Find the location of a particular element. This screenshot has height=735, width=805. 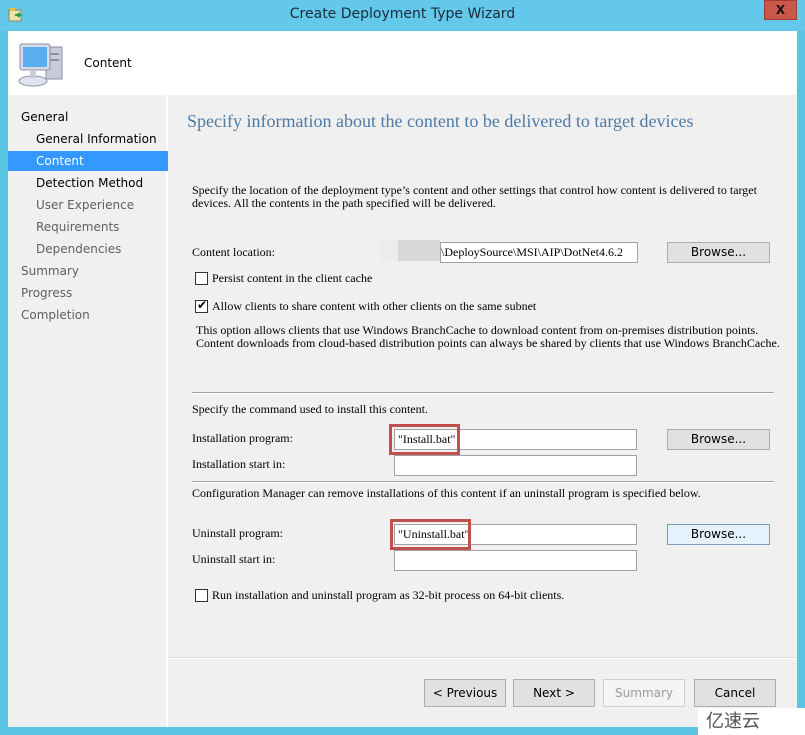

next-button: Next > is located at coordinates (554, 693).